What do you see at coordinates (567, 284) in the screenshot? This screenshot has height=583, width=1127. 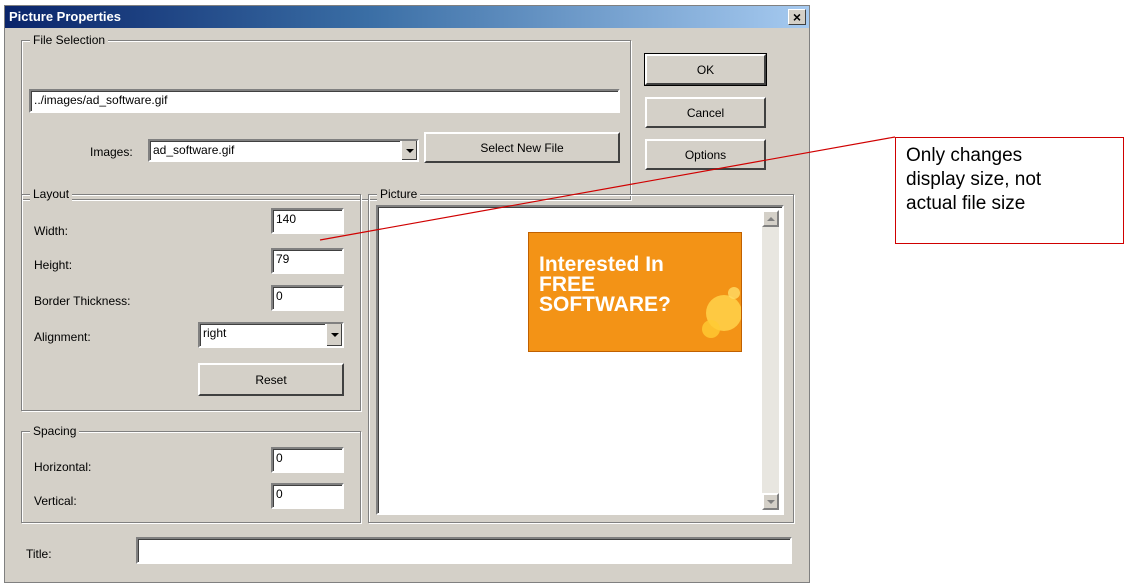 I see `ad-line-2: FREE` at bounding box center [567, 284].